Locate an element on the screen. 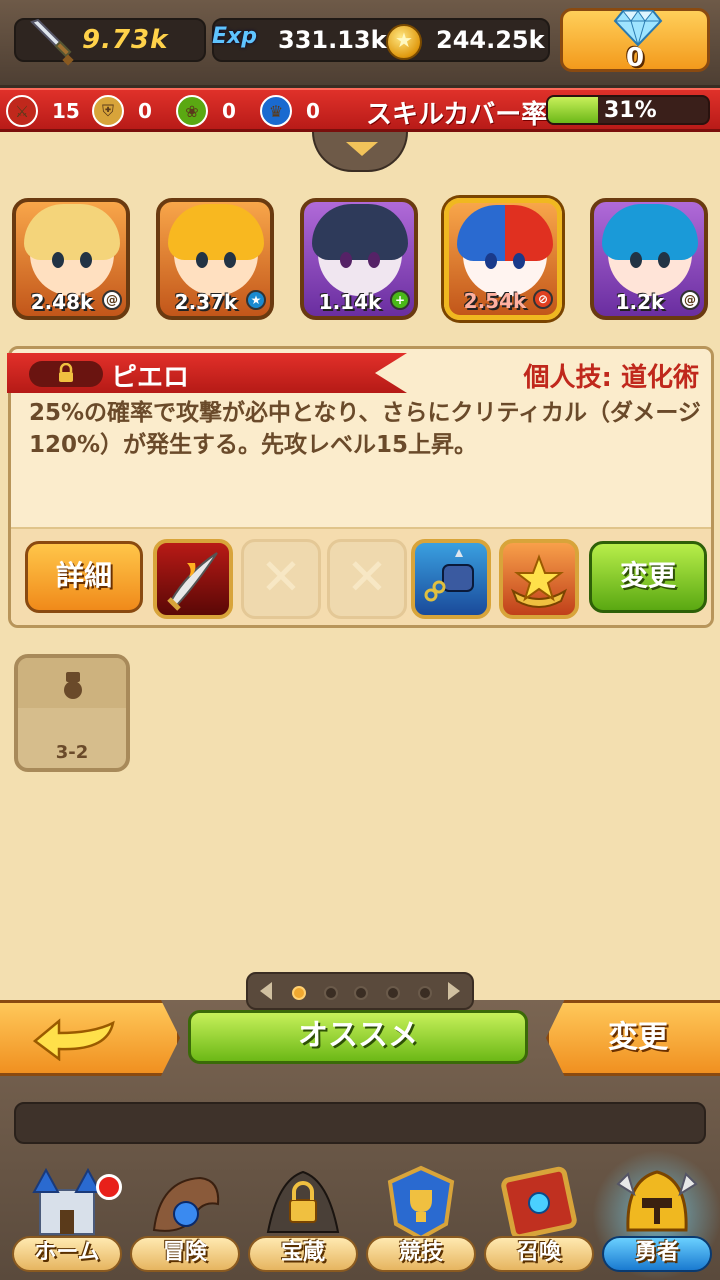 The image size is (720, 1280). detail-button: 詳細 is located at coordinates (84, 577).